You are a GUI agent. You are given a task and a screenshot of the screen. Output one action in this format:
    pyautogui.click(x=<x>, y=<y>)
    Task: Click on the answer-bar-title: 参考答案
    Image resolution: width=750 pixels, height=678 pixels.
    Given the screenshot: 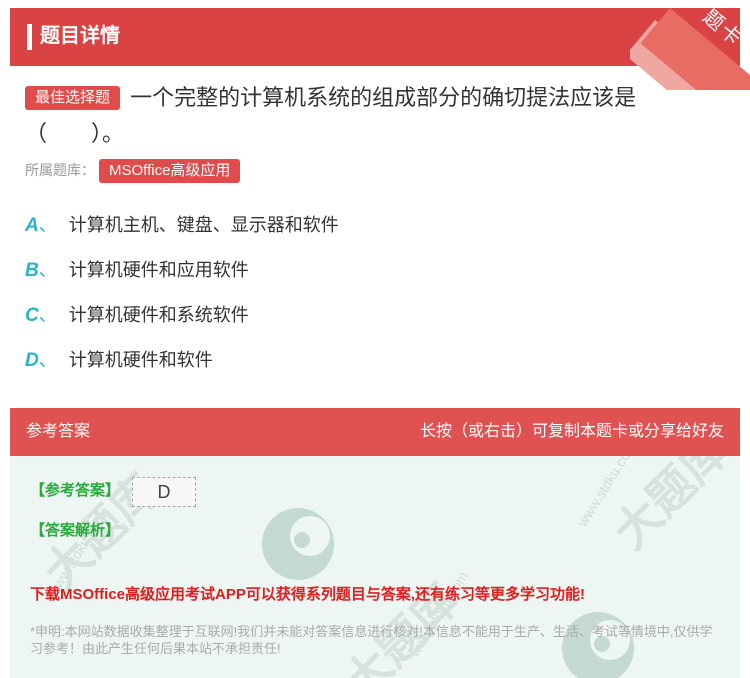 What is the action you would take?
    pyautogui.click(x=58, y=431)
    